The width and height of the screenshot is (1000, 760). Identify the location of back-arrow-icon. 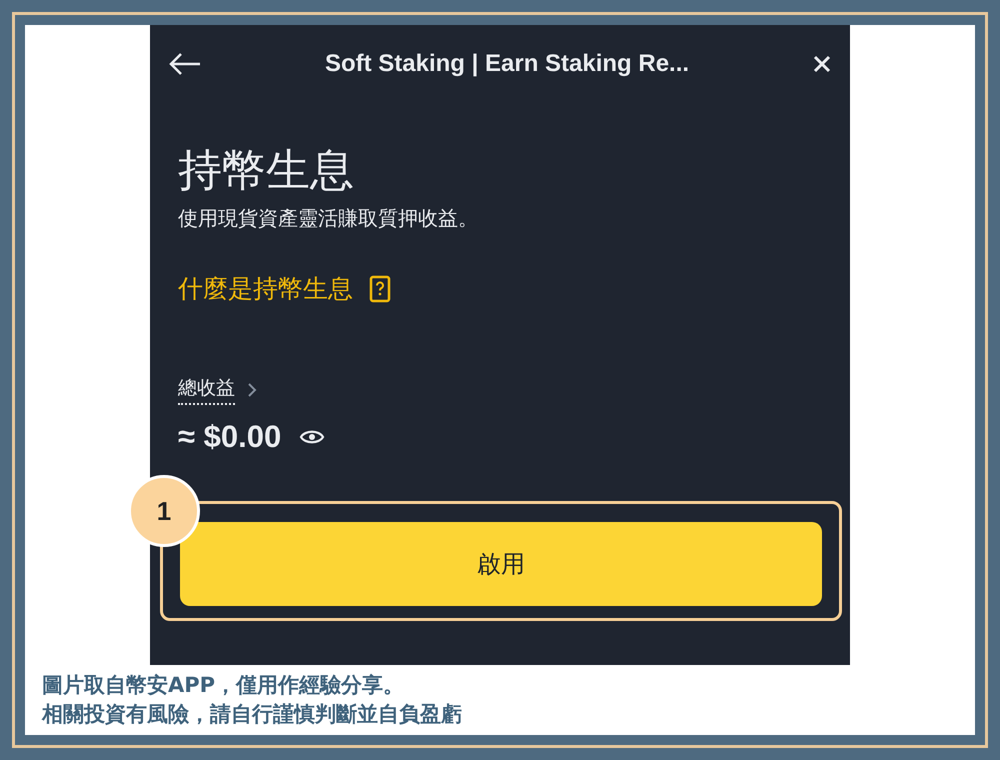
(185, 64).